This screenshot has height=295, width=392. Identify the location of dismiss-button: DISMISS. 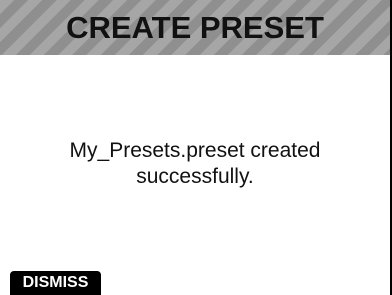
(55, 283).